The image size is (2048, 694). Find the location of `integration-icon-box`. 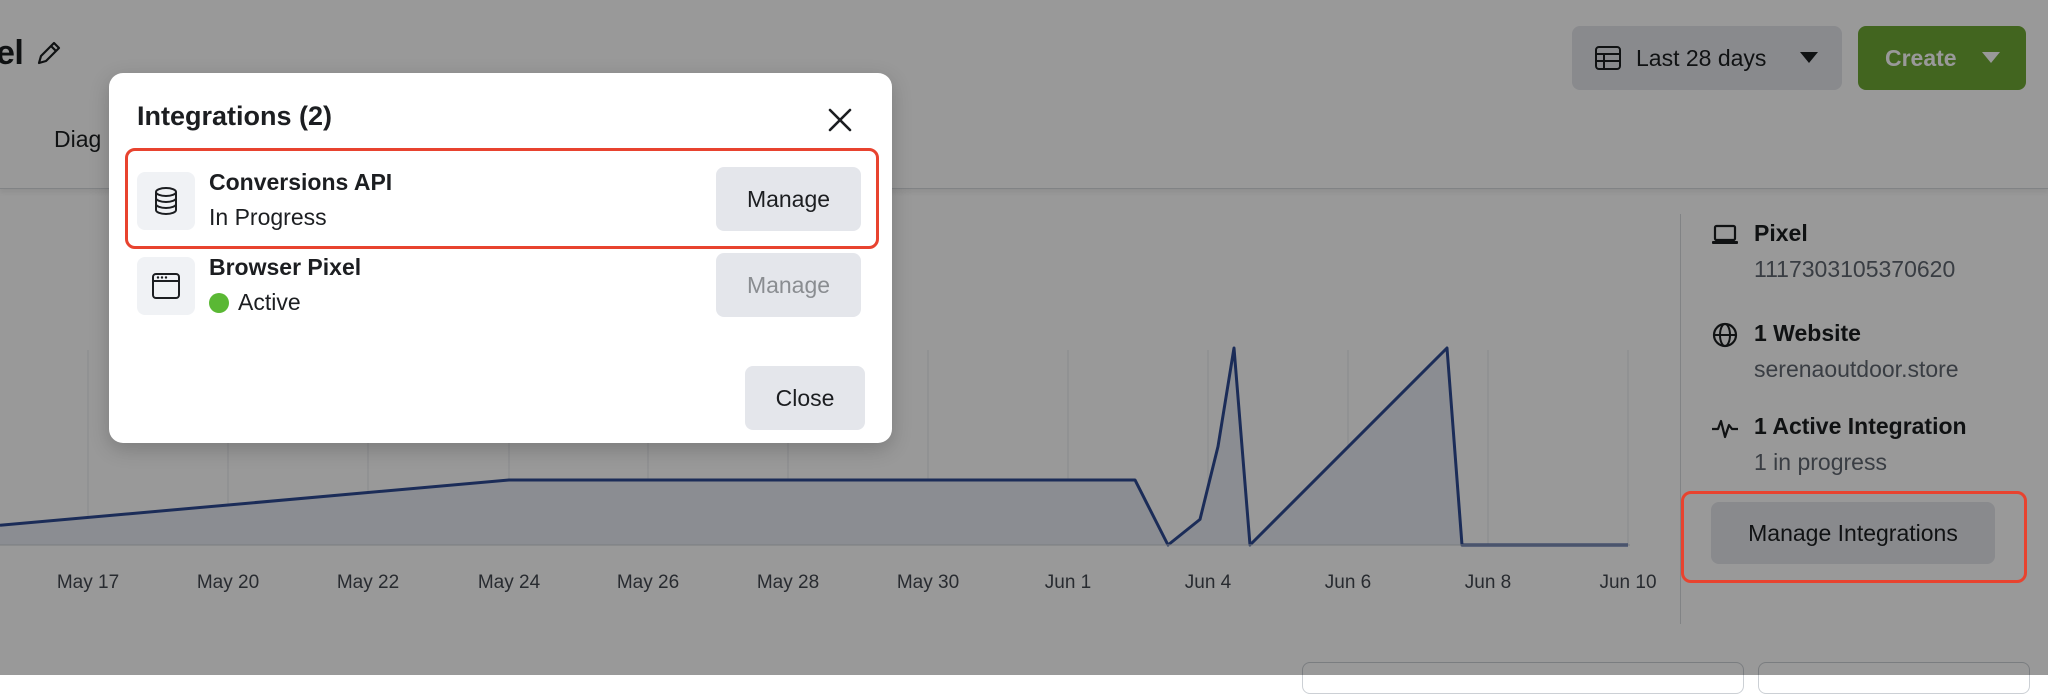

integration-icon-box is located at coordinates (166, 286).